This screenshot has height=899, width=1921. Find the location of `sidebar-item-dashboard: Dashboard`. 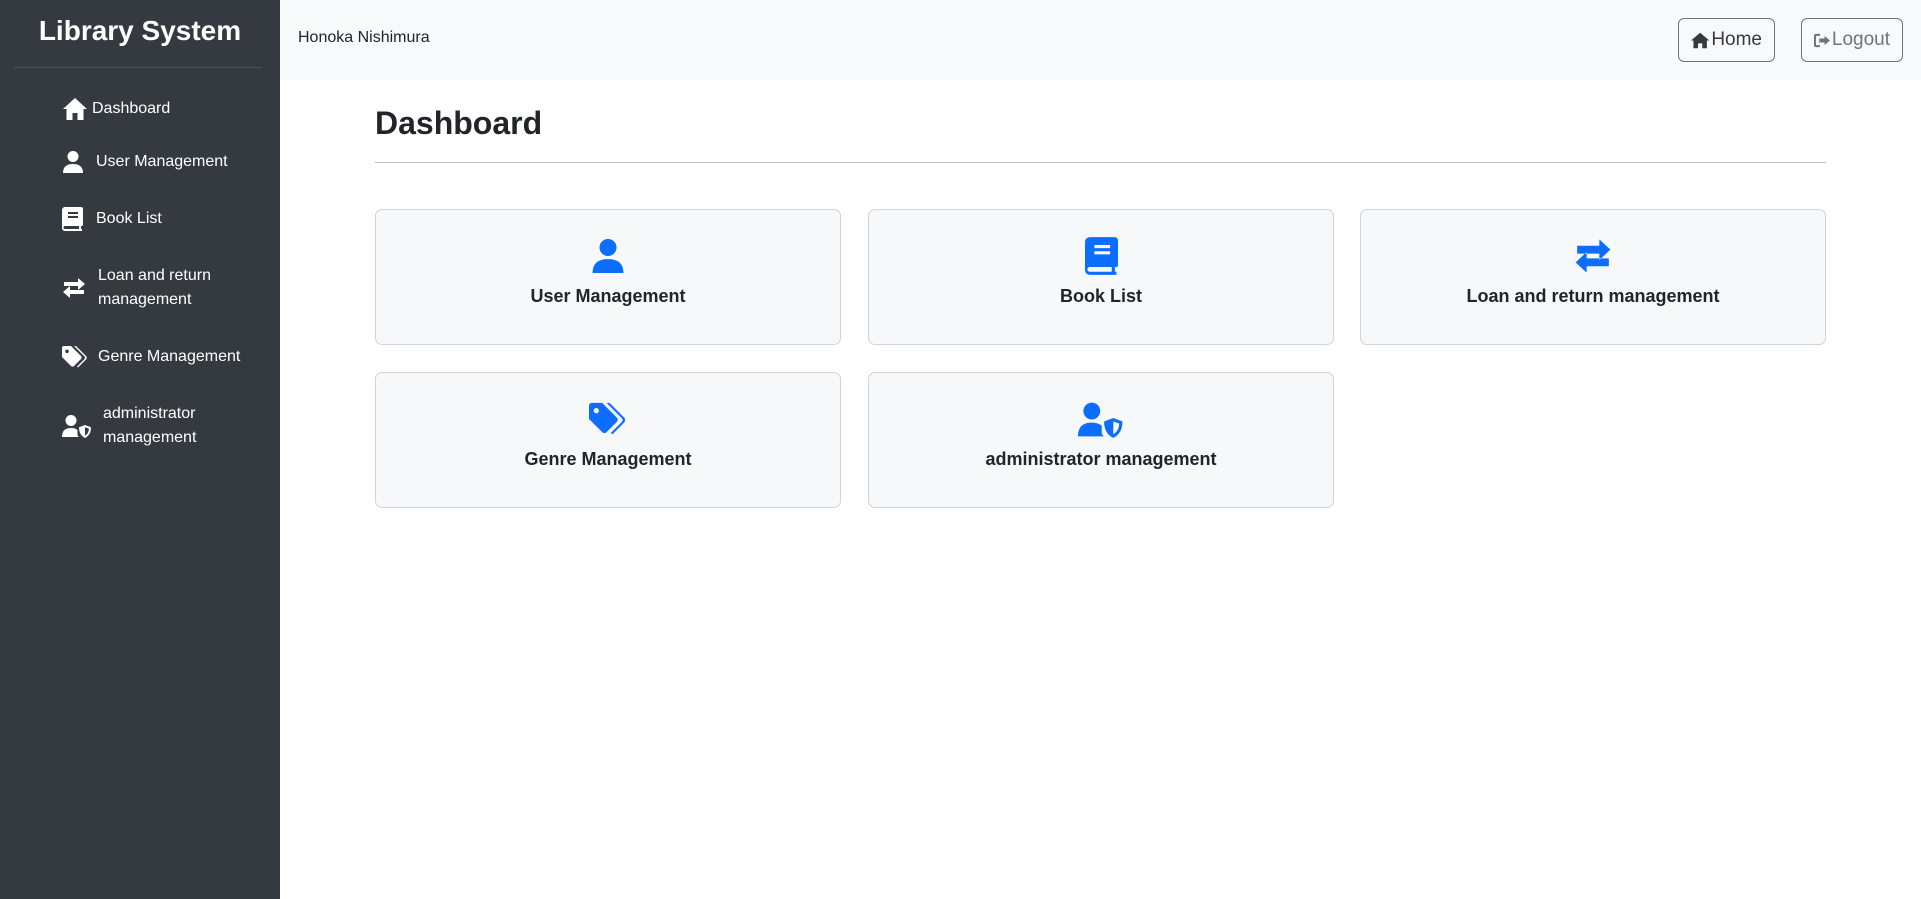

sidebar-item-dashboard: Dashboard is located at coordinates (140, 109).